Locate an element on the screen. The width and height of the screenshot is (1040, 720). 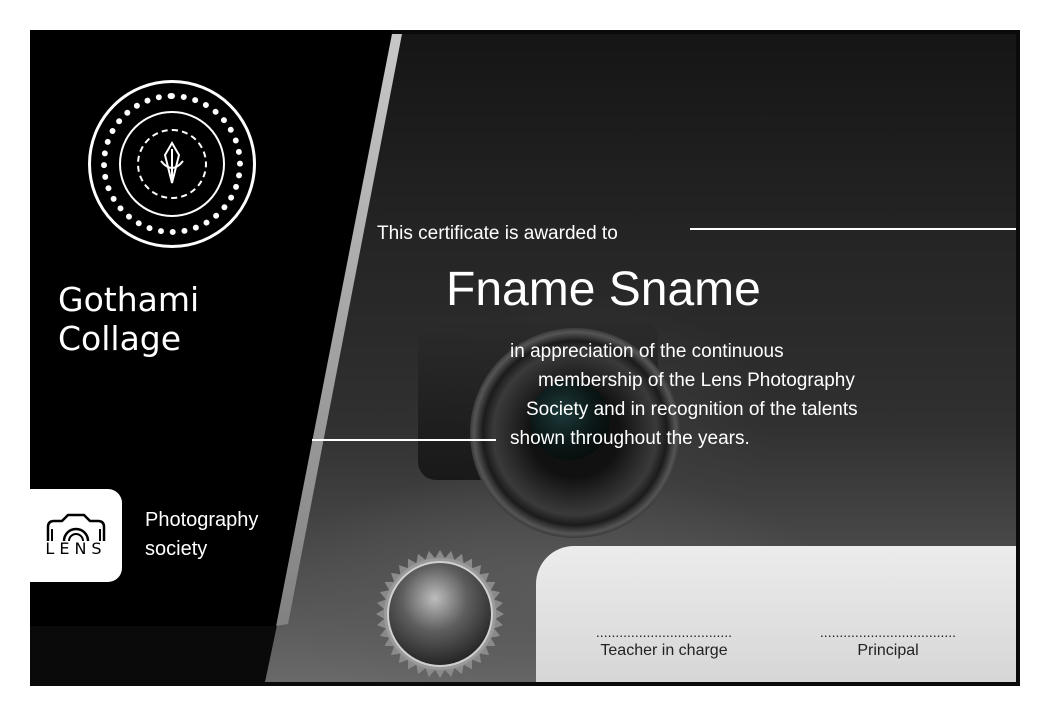
recipient-name: Fname Sname is located at coordinates (603, 289).